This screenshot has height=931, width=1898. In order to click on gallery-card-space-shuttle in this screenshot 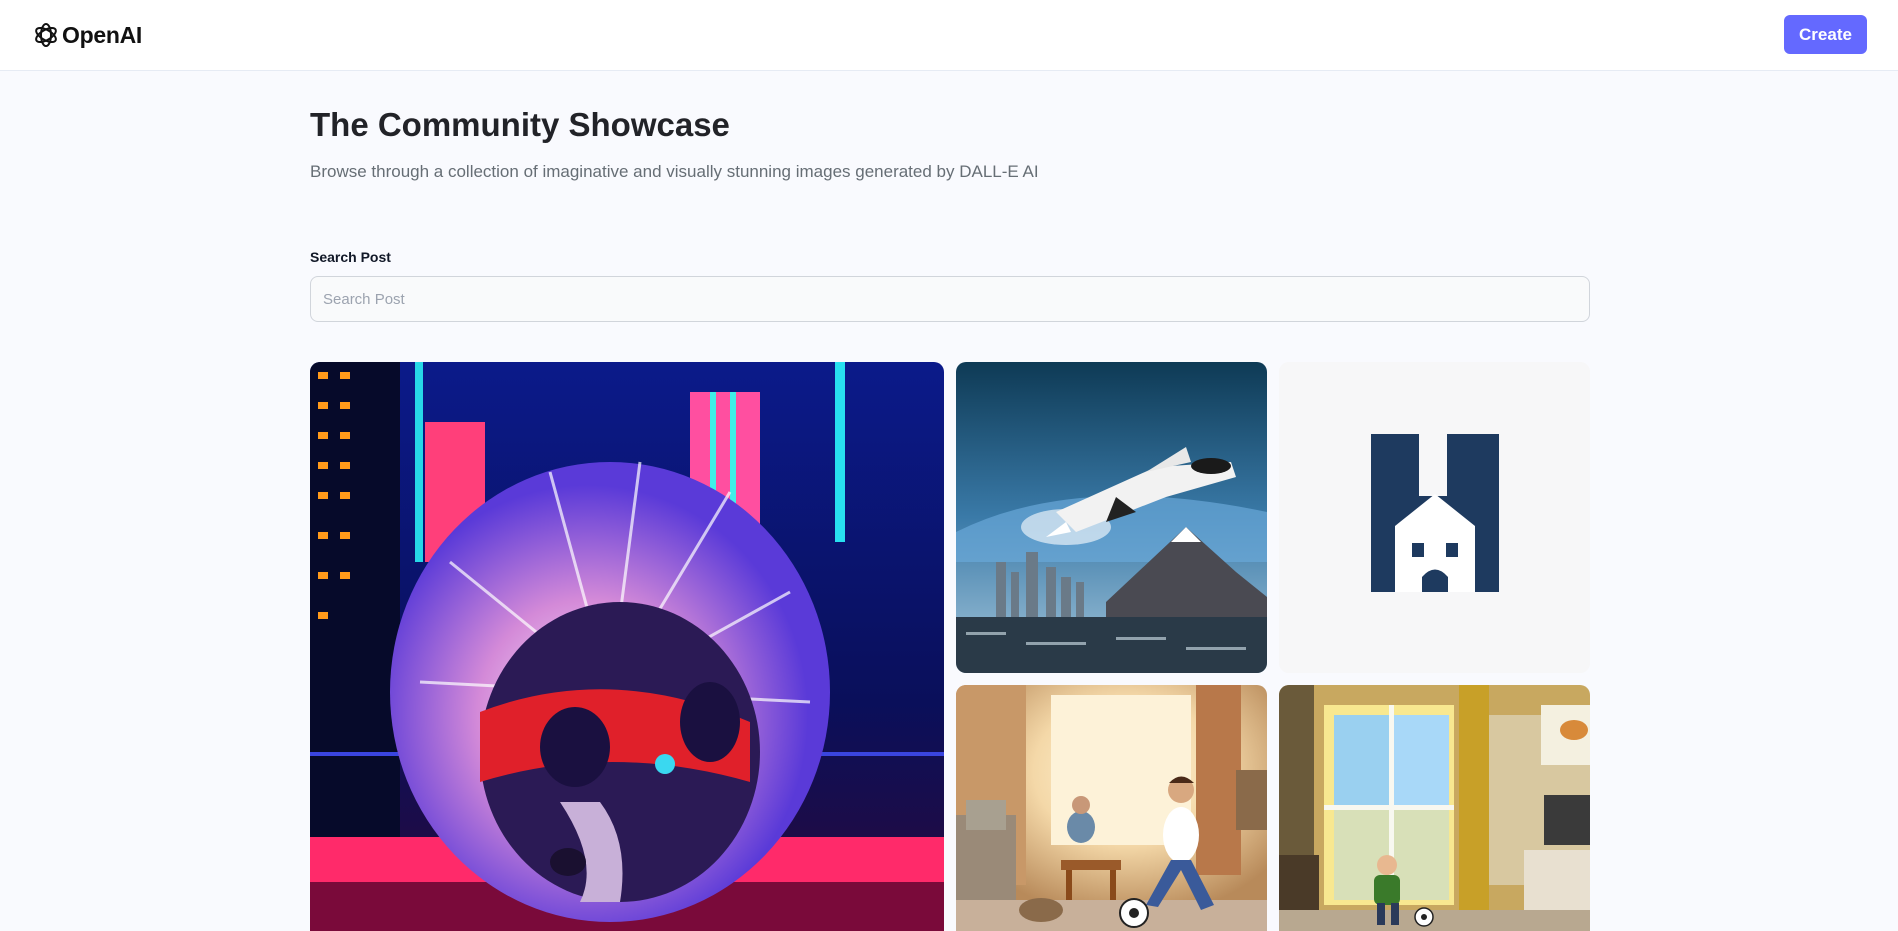, I will do `click(1111, 517)`.